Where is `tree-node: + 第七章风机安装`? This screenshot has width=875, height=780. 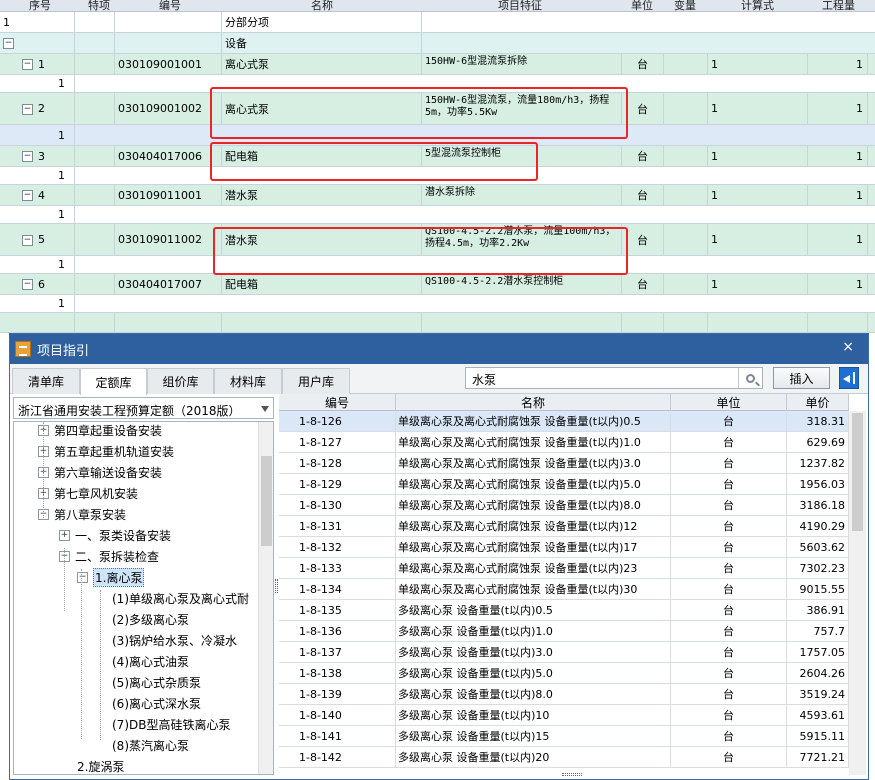 tree-node: + 第七章风机安装 is located at coordinates (88, 493).